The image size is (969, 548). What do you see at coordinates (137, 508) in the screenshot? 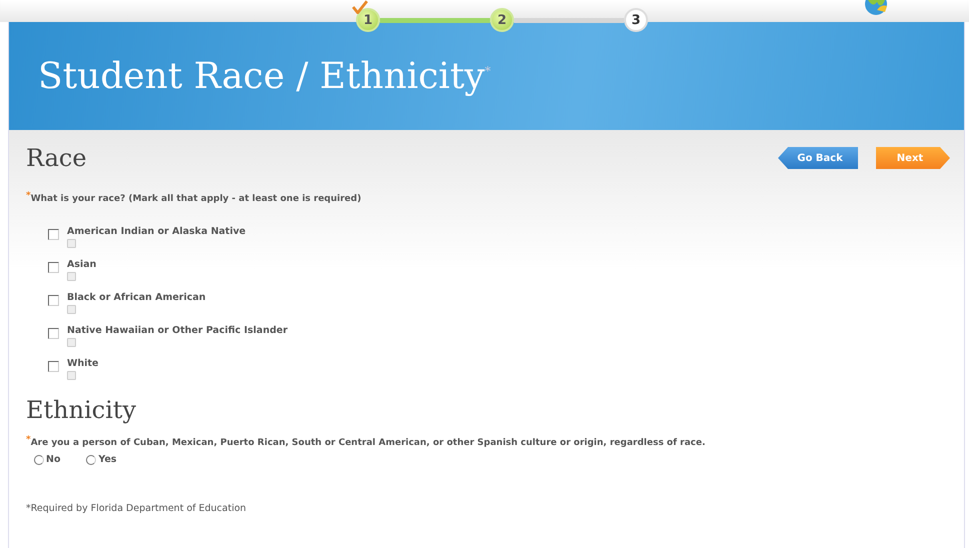
I see `footnote-text: *Required by Florida Department of Education` at bounding box center [137, 508].